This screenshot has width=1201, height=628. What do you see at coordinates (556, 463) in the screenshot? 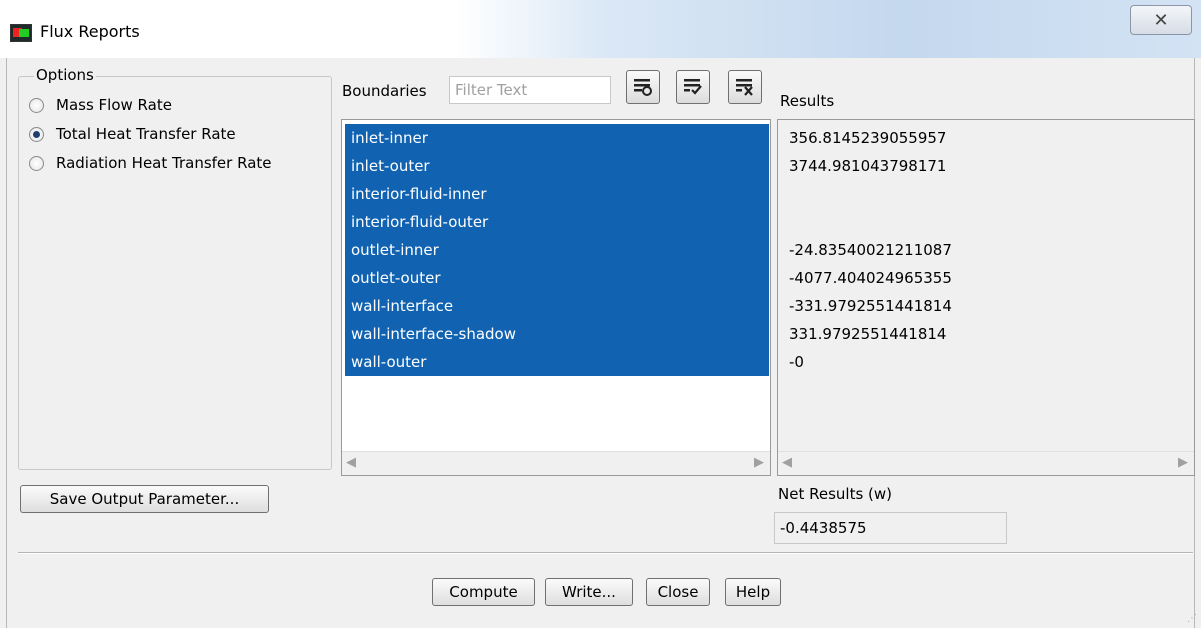
I see `boundaries-hscrollbar: ◀ ▶` at bounding box center [556, 463].